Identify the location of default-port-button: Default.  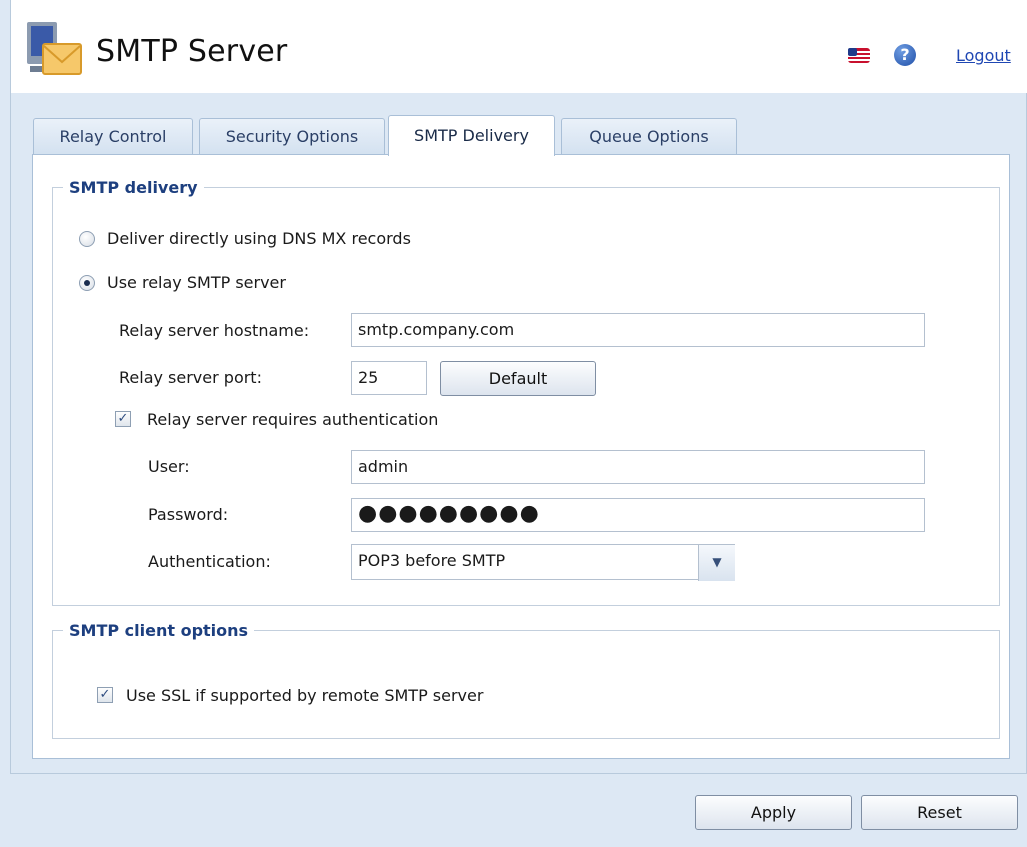
(518, 378).